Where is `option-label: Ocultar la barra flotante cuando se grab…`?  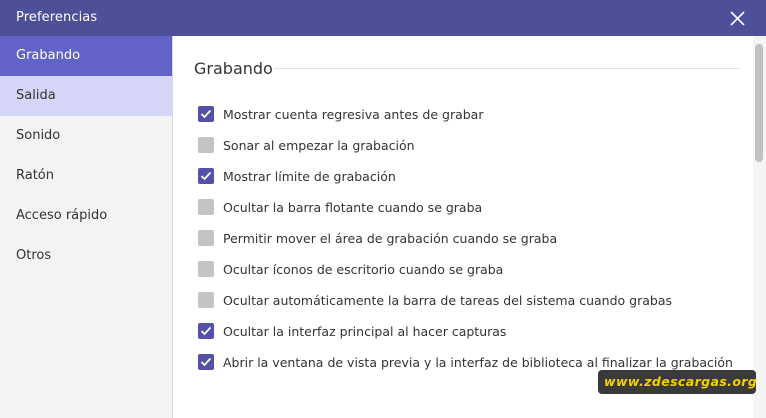
option-label: Ocultar la barra flotante cuando se grab… is located at coordinates (353, 207).